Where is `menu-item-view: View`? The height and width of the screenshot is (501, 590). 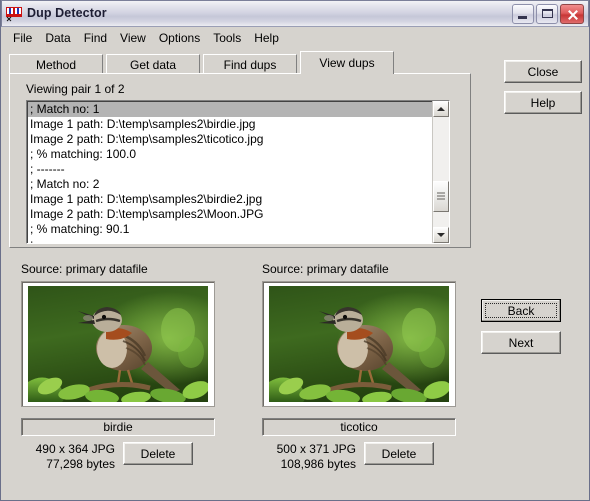
menu-item-view: View is located at coordinates (133, 38).